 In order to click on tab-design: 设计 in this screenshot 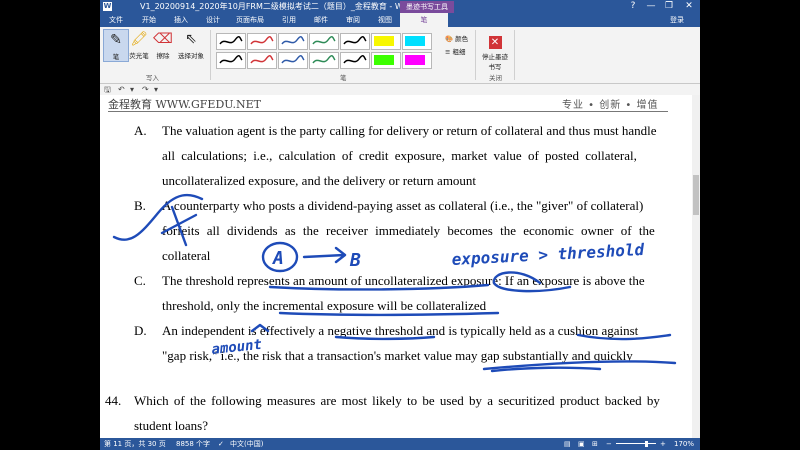, I will do `click(213, 20)`.